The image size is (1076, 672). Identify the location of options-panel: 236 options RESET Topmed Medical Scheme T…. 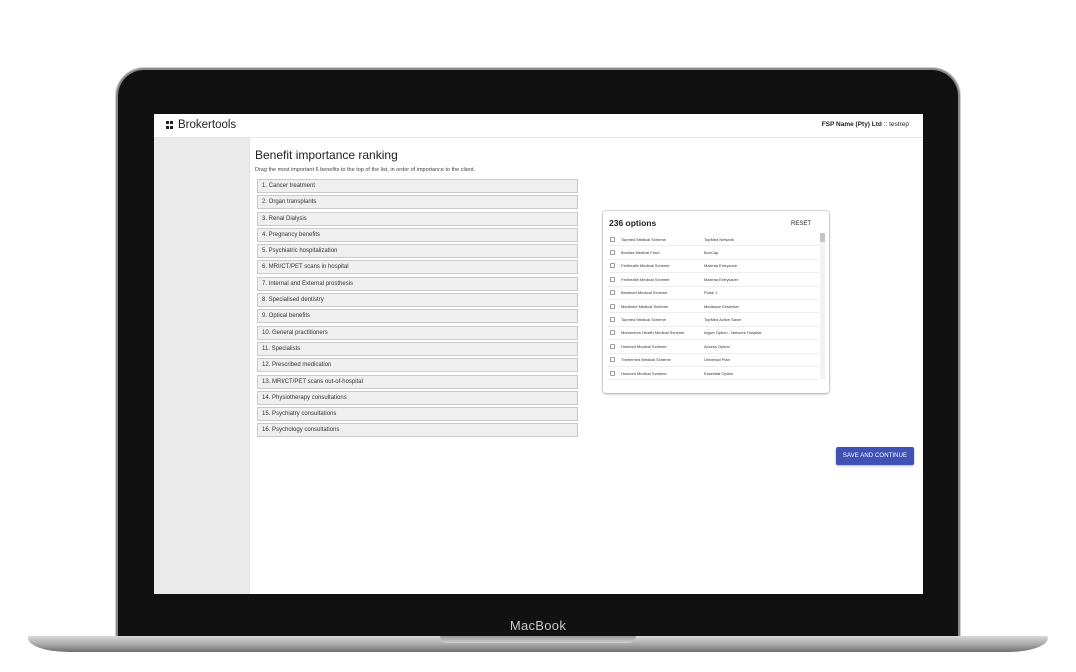
(716, 302).